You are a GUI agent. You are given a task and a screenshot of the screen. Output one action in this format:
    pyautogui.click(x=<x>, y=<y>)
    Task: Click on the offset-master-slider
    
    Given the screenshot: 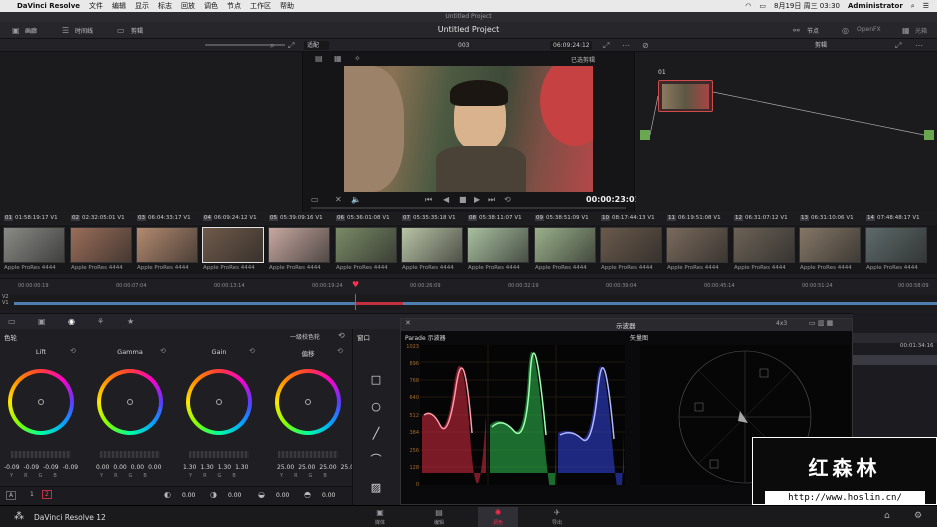 What is the action you would take?
    pyautogui.click(x=308, y=454)
    